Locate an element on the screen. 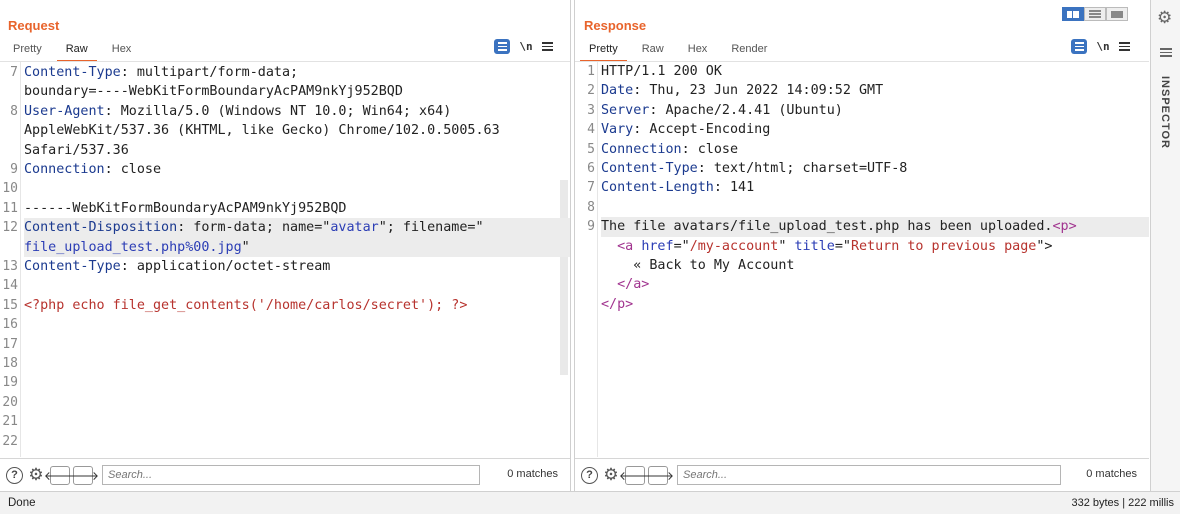  code-token: User-Agent is located at coordinates (64, 111).